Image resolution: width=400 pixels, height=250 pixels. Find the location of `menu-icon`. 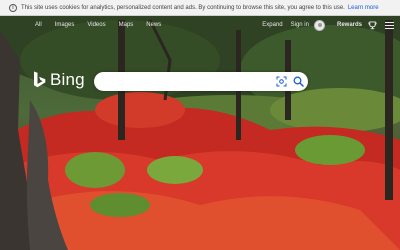

menu-icon is located at coordinates (389, 25).